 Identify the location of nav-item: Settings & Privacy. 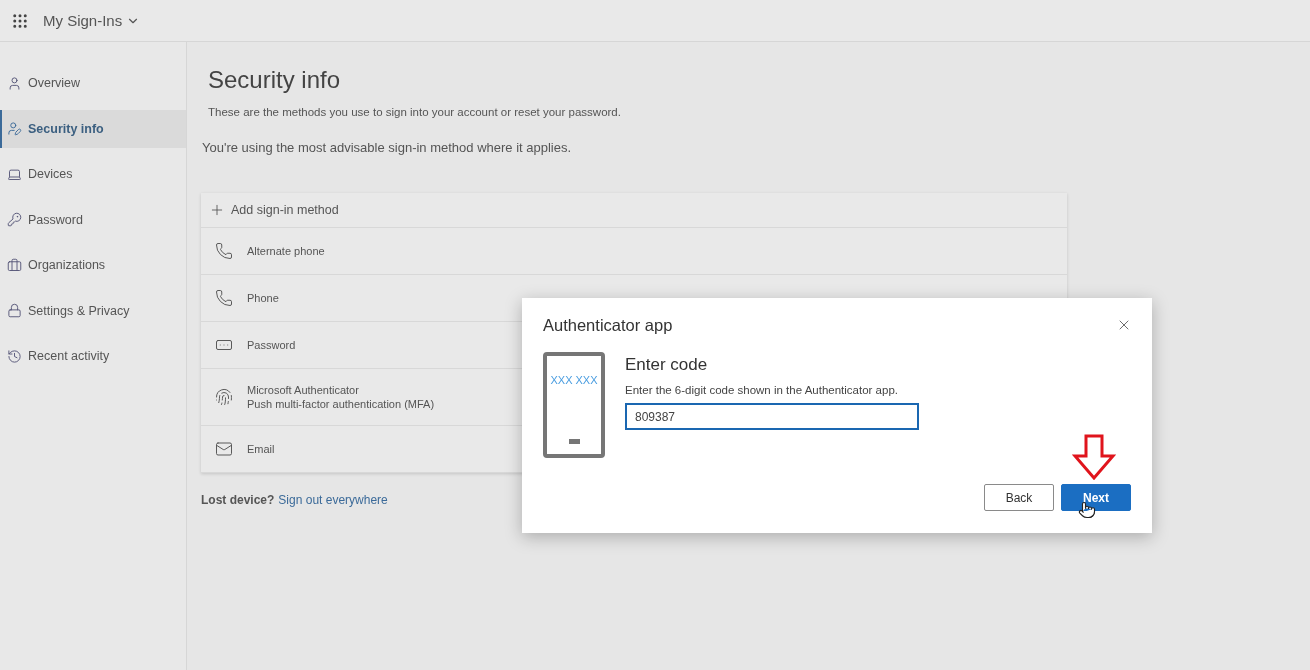
(93, 310).